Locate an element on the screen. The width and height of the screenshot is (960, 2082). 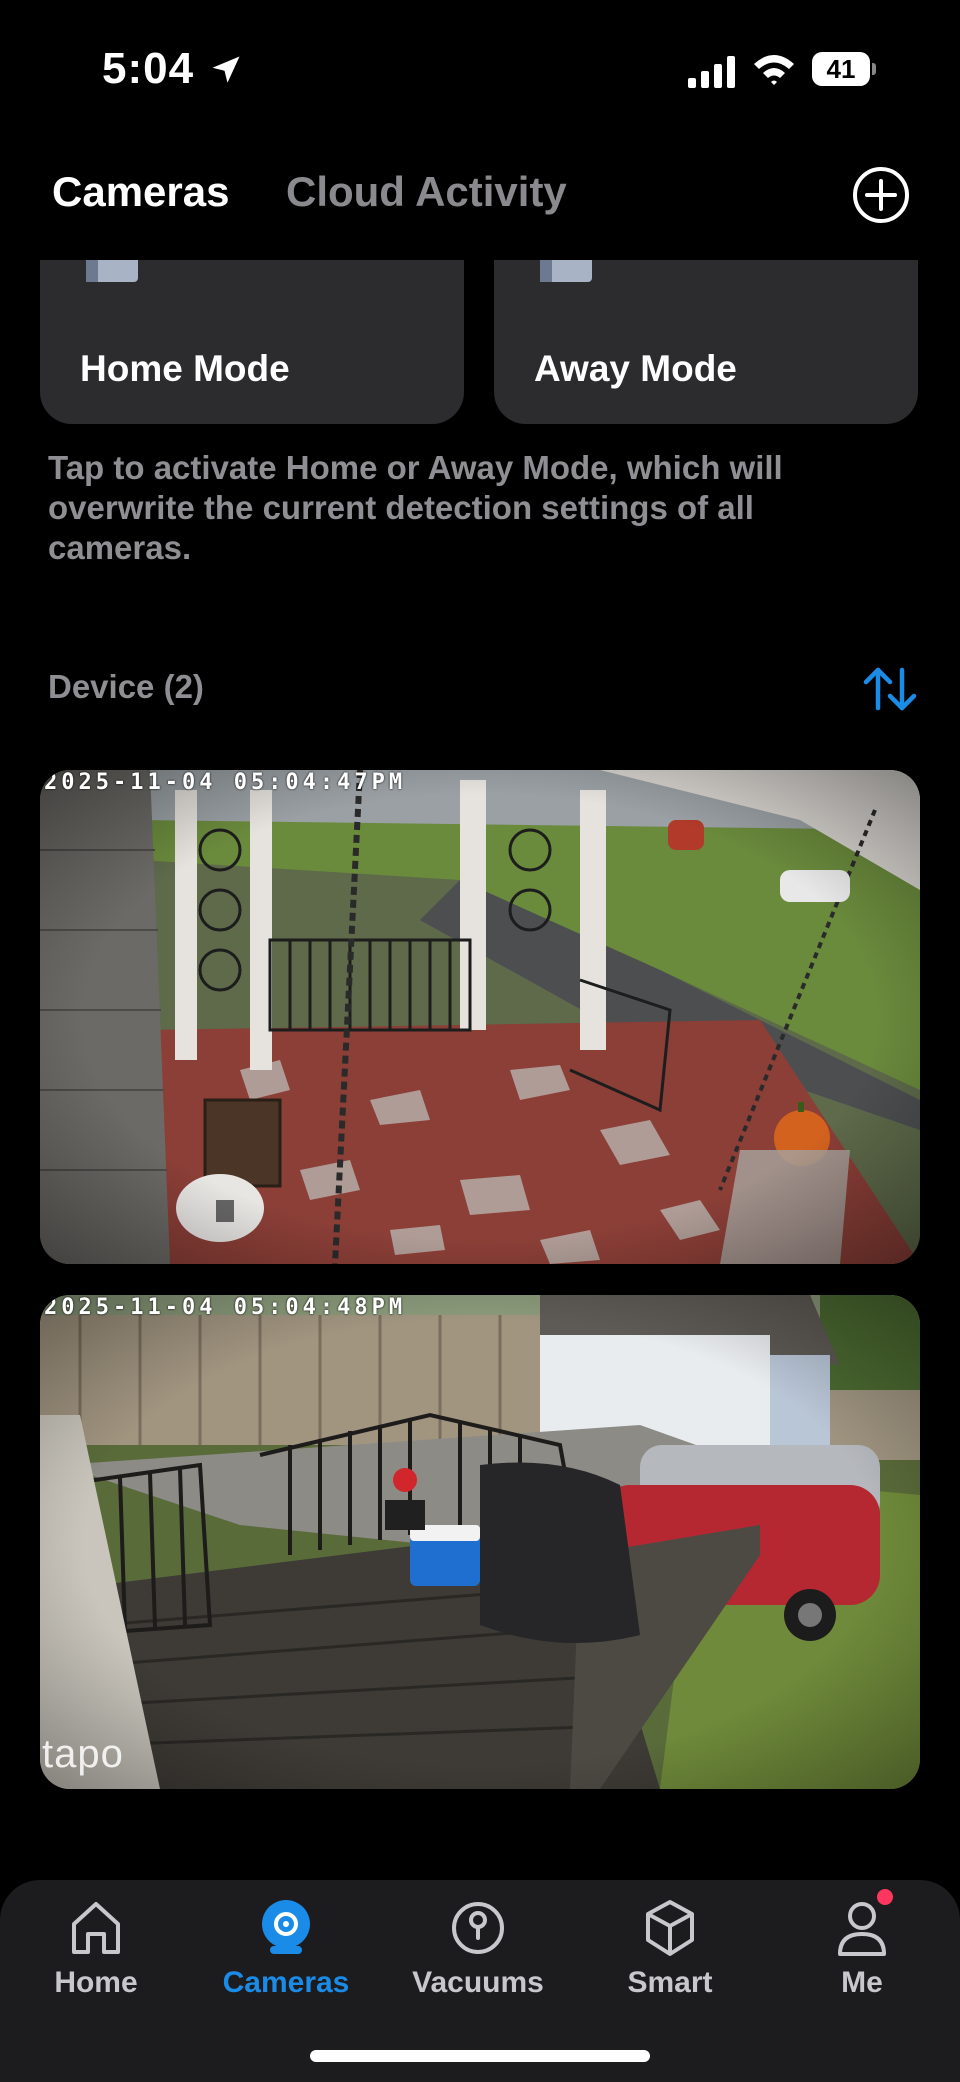
tab-smart-label: Smart is located at coordinates (670, 1982).